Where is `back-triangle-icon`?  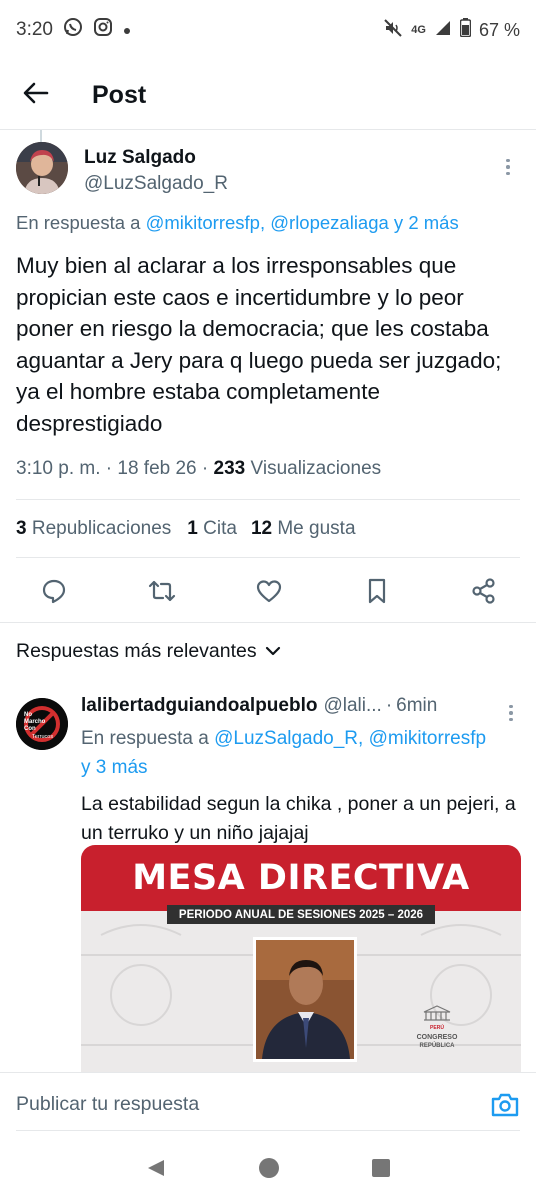
back-triangle-icon is located at coordinates (156, 1170).